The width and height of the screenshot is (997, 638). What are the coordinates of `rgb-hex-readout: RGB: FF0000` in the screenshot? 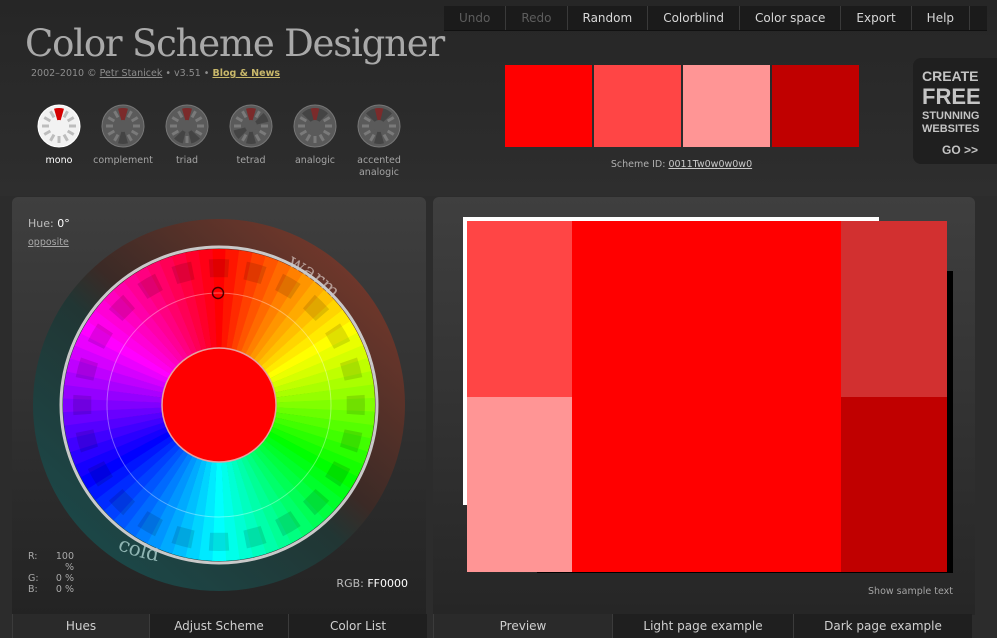 It's located at (372, 583).